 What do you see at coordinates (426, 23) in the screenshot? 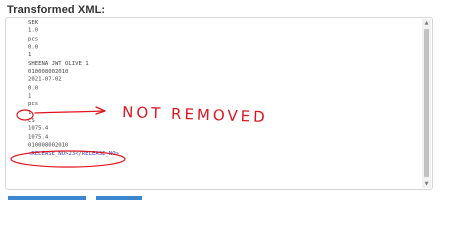
I see `scroll-up-arrow-icon: ▲` at bounding box center [426, 23].